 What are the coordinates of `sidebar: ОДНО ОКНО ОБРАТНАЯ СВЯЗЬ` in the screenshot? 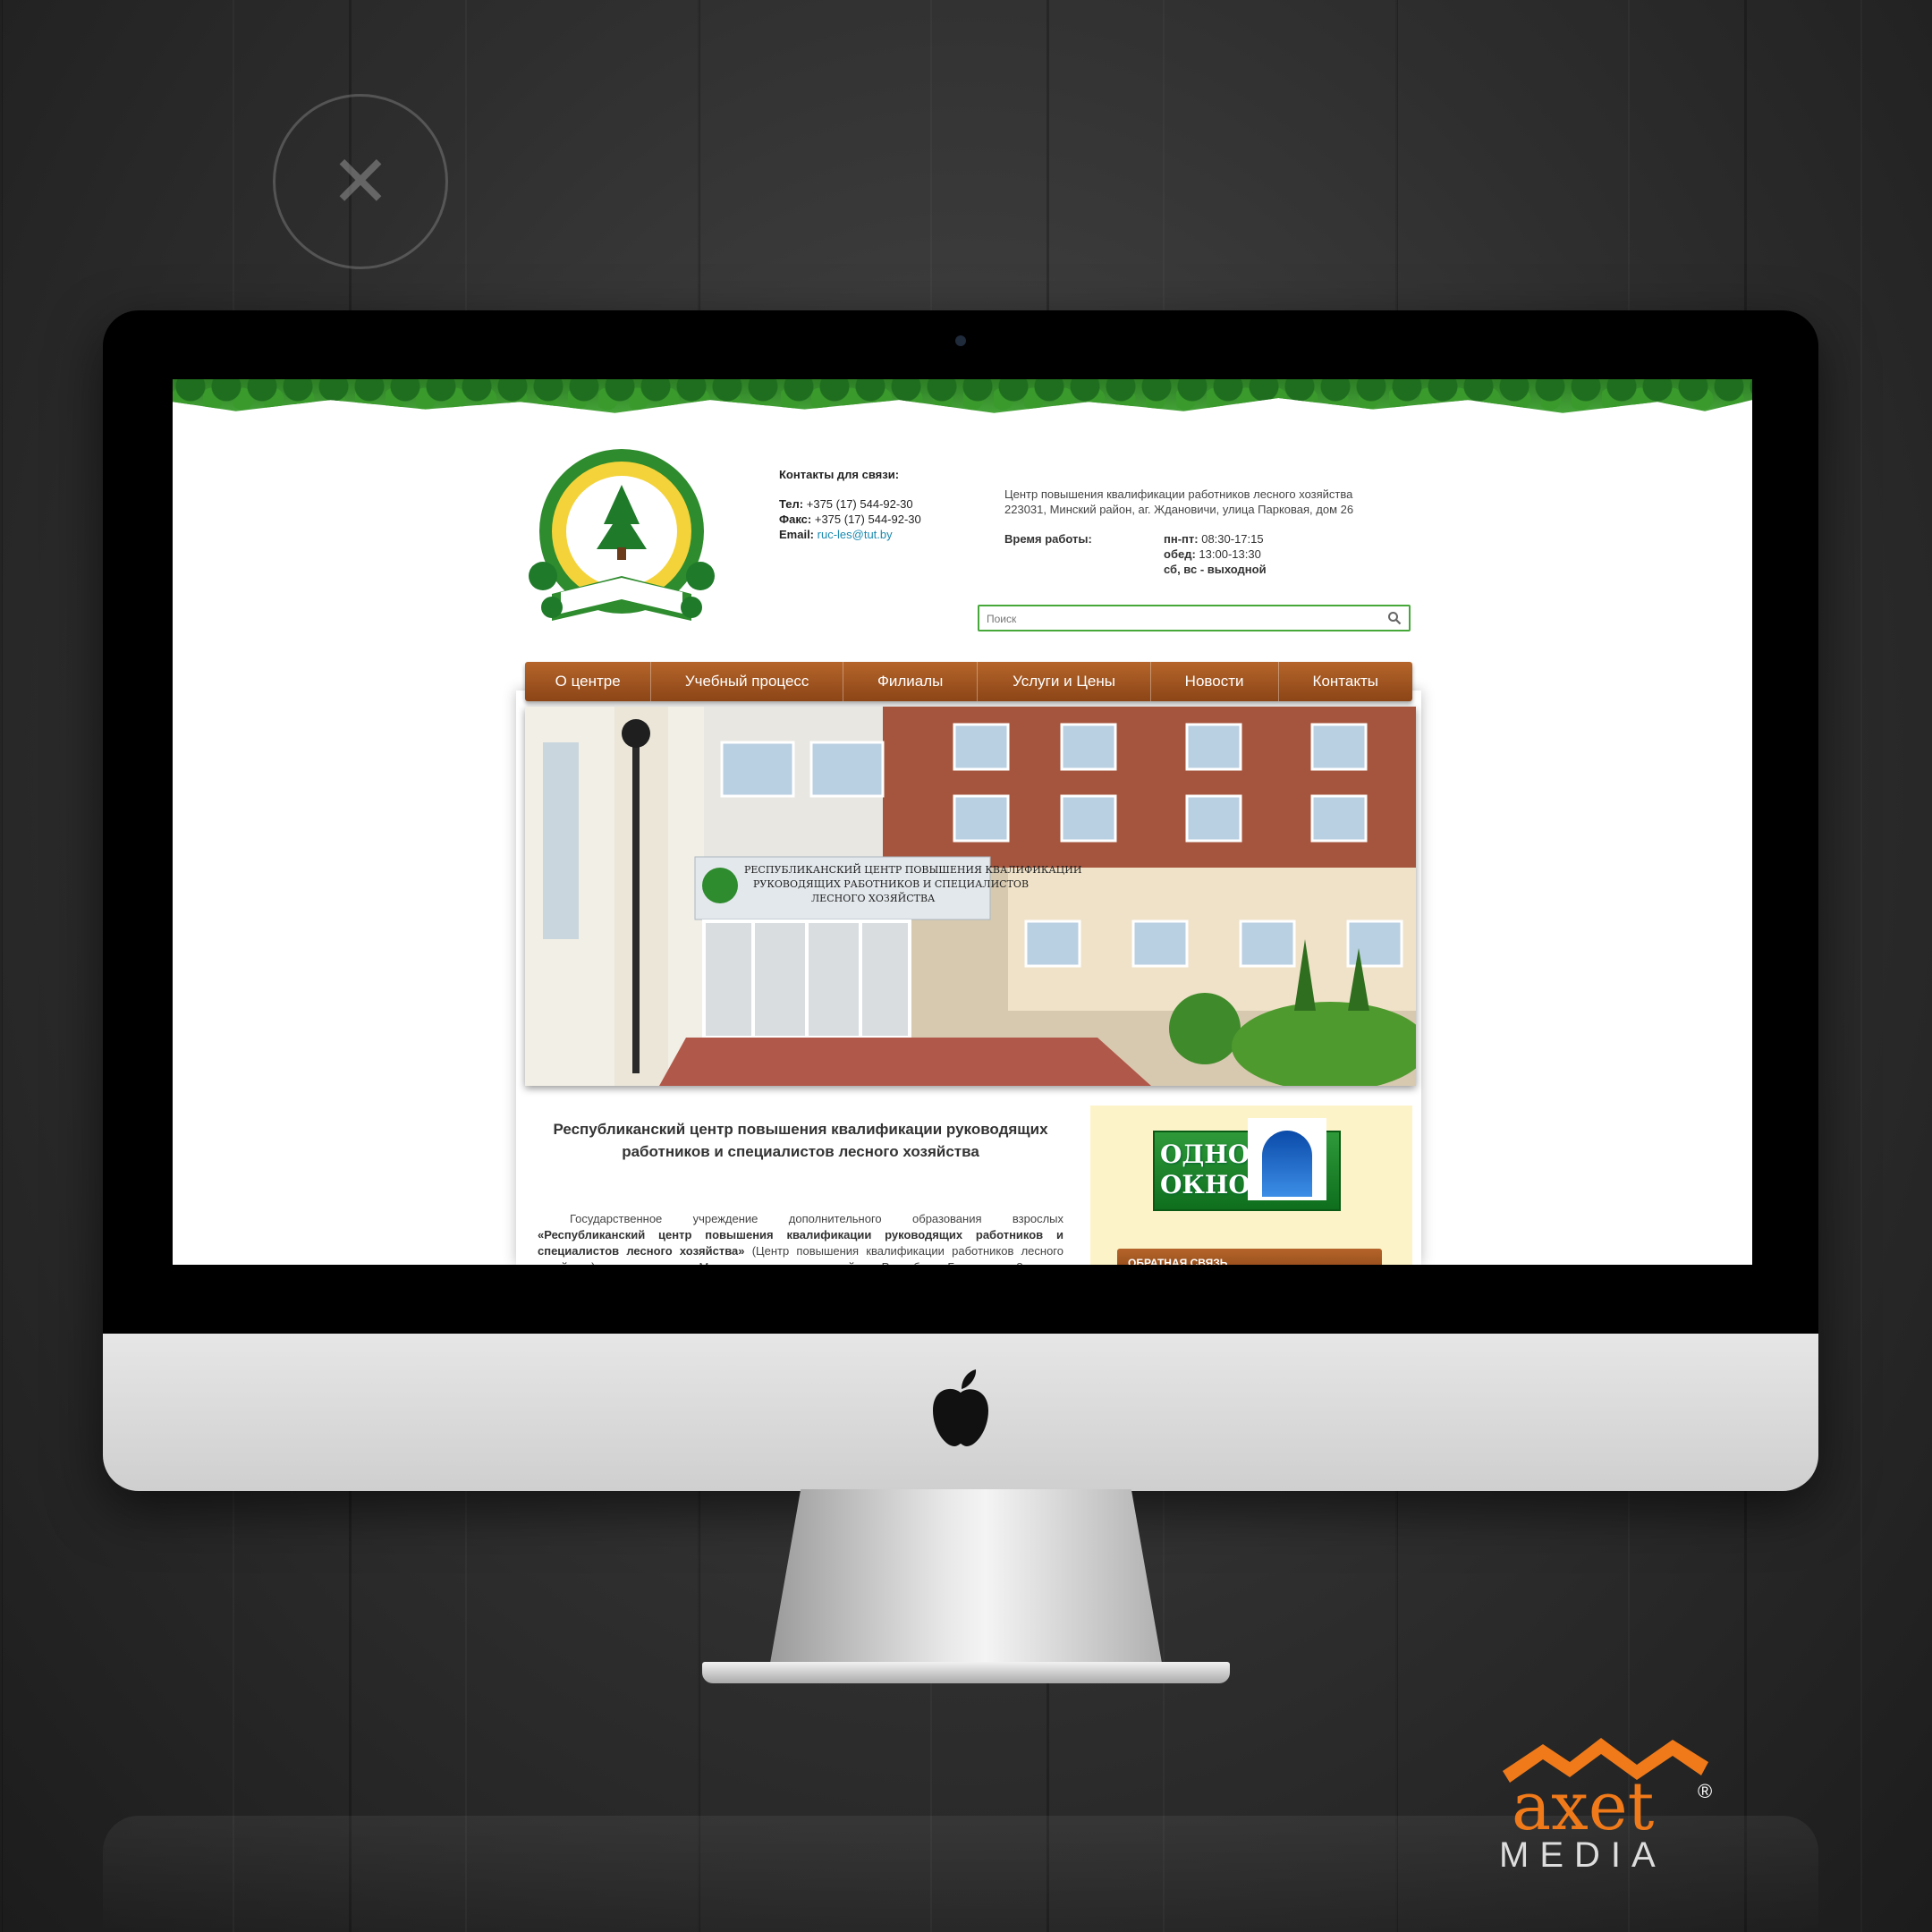 It's located at (1251, 1185).